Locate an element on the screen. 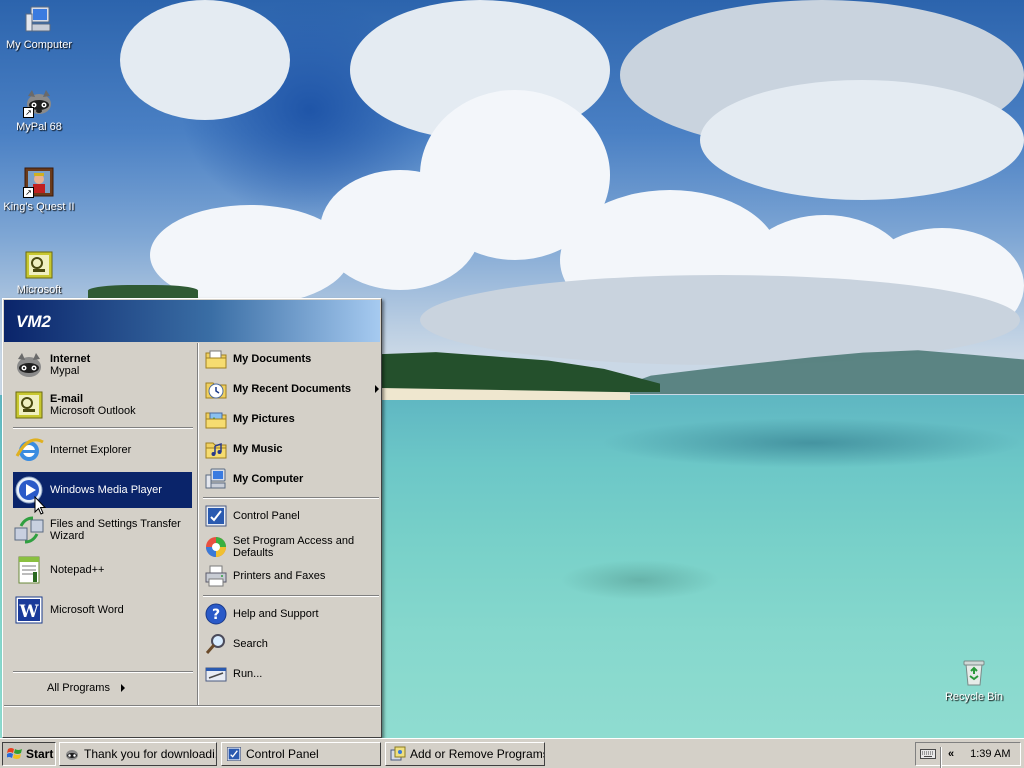  notepad-plus-icon is located at coordinates (29, 570).